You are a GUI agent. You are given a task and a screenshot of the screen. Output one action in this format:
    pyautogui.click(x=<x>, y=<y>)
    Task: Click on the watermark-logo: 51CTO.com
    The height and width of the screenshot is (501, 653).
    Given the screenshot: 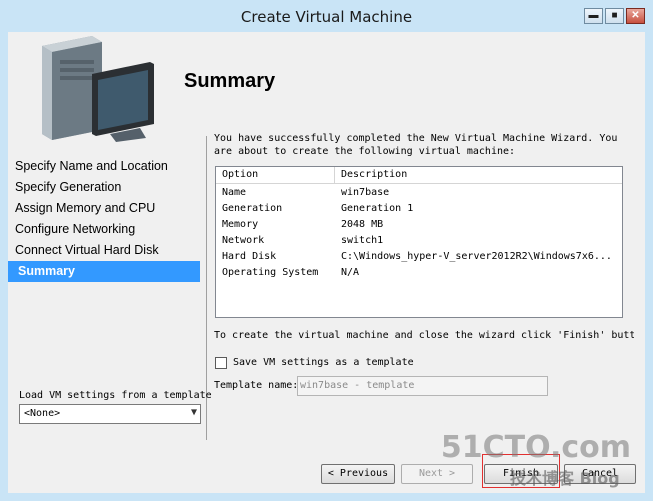 What is the action you would take?
    pyautogui.click(x=535, y=447)
    